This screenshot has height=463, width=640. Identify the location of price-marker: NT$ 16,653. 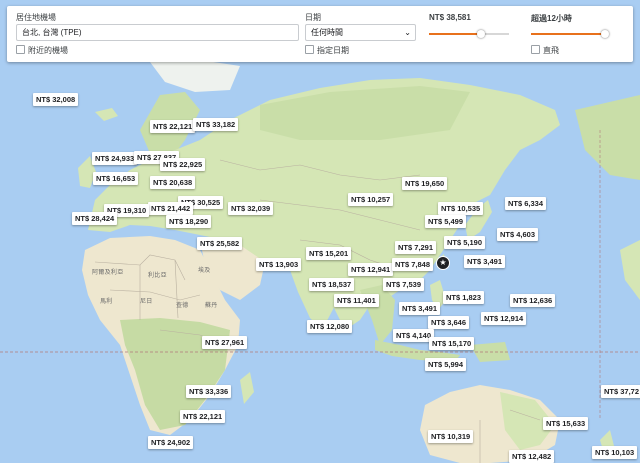
(116, 178).